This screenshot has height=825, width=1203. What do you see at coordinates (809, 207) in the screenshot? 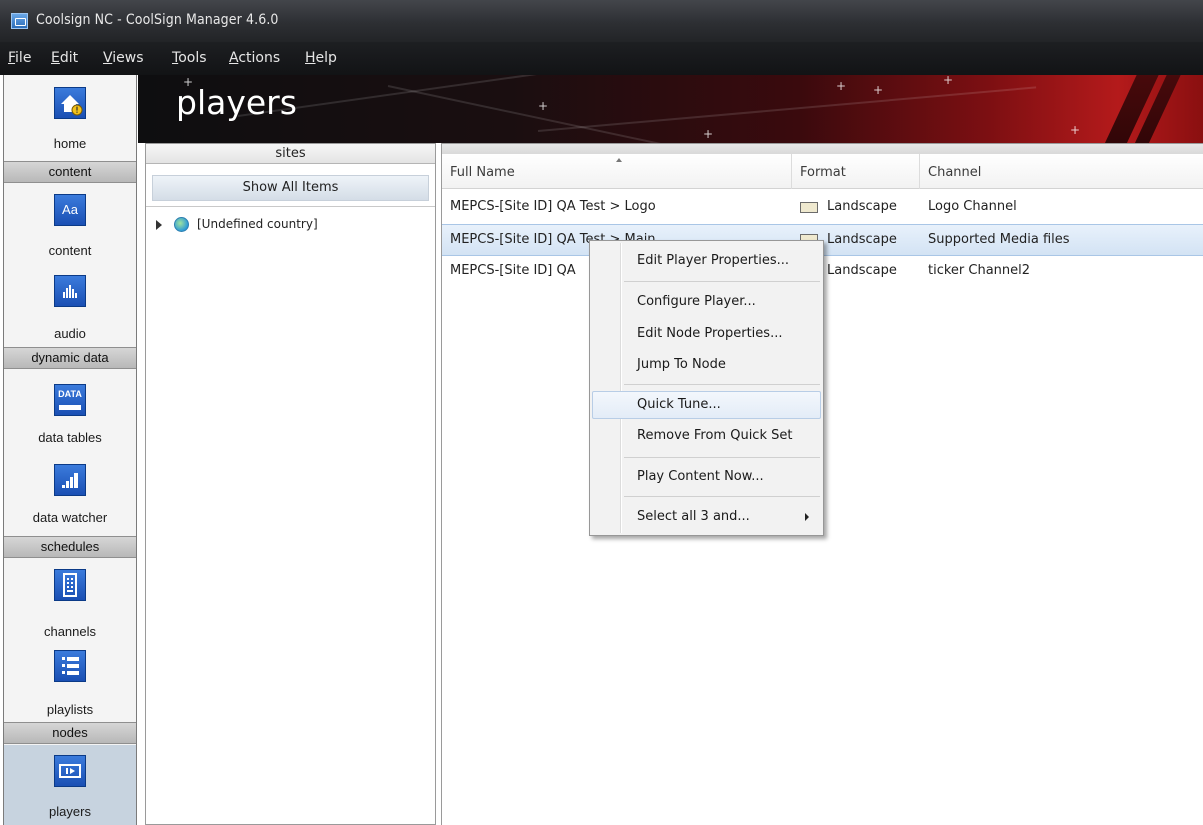
I see `landscape-icon` at bounding box center [809, 207].